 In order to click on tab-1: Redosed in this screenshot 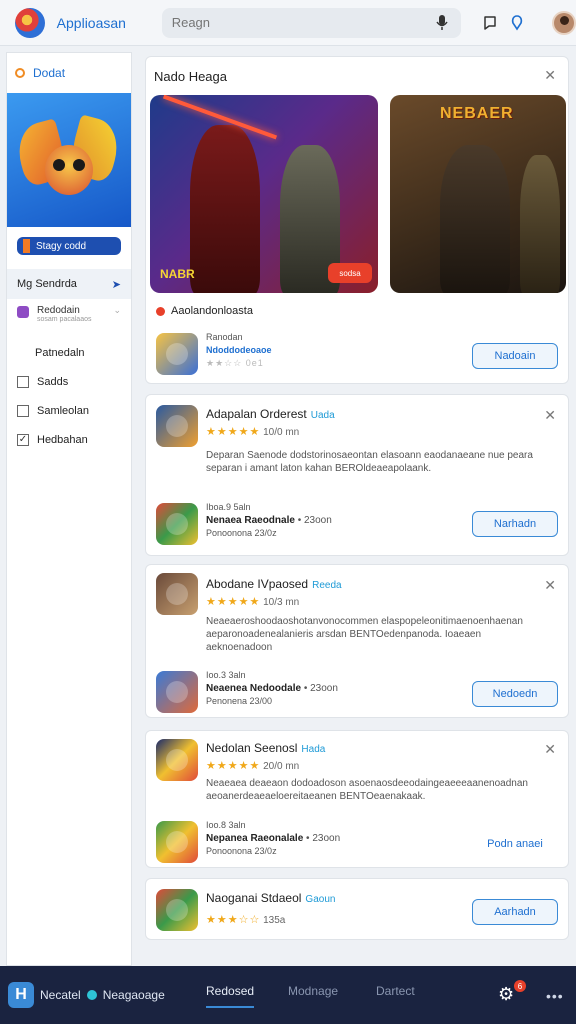, I will do `click(230, 996)`.